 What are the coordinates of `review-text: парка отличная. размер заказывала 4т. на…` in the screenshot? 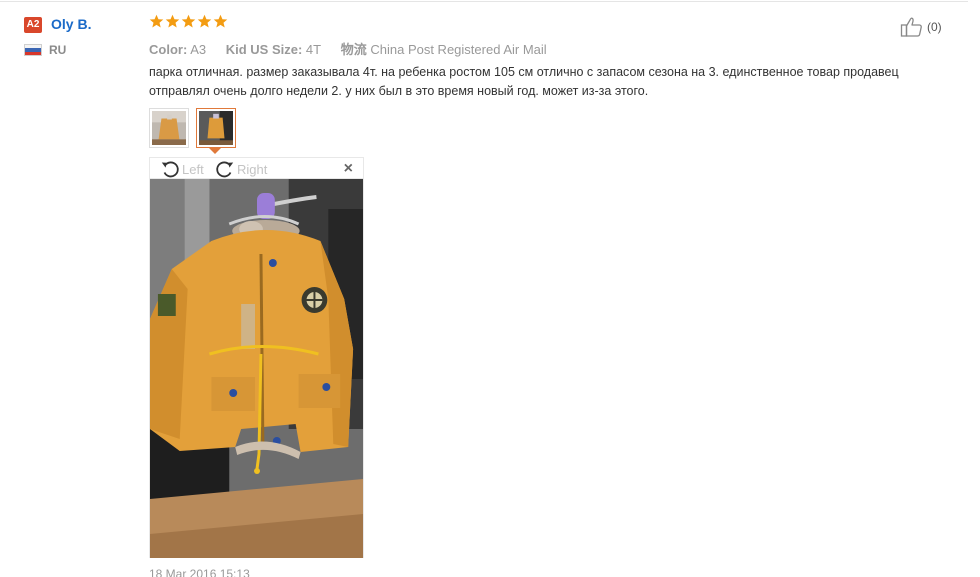 It's located at (524, 81).